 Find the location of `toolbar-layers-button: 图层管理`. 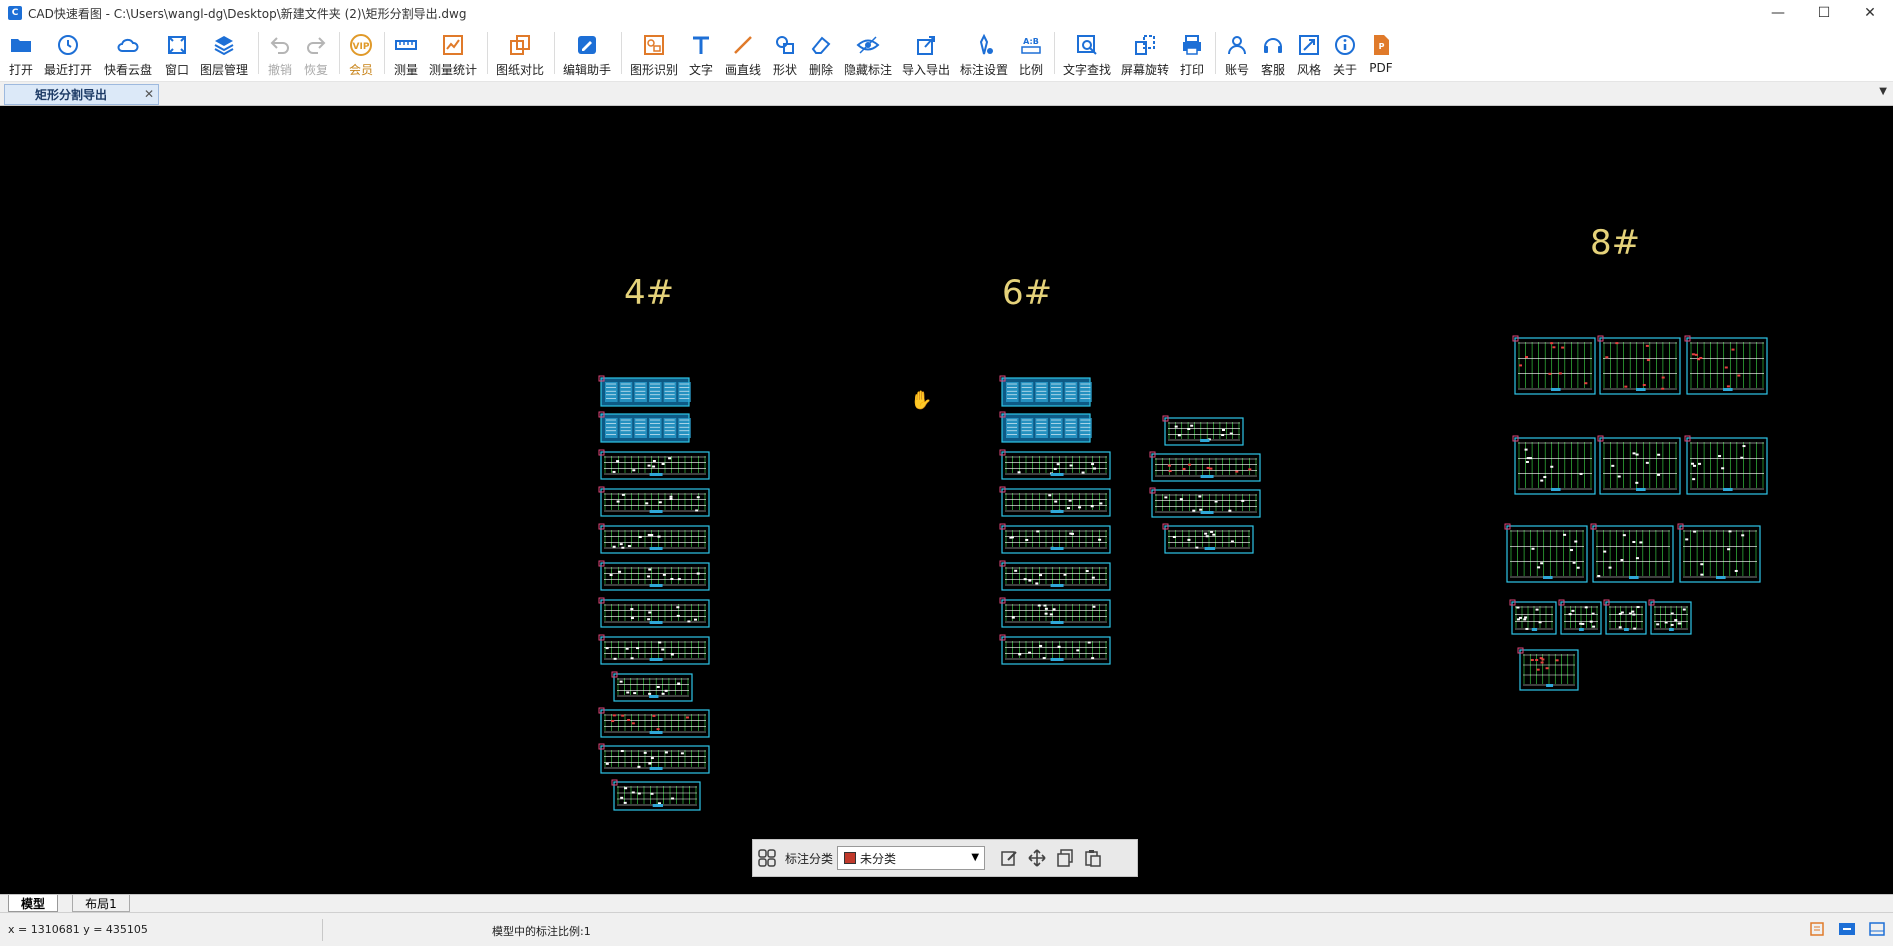

toolbar-layers-button: 图层管理 is located at coordinates (224, 53).